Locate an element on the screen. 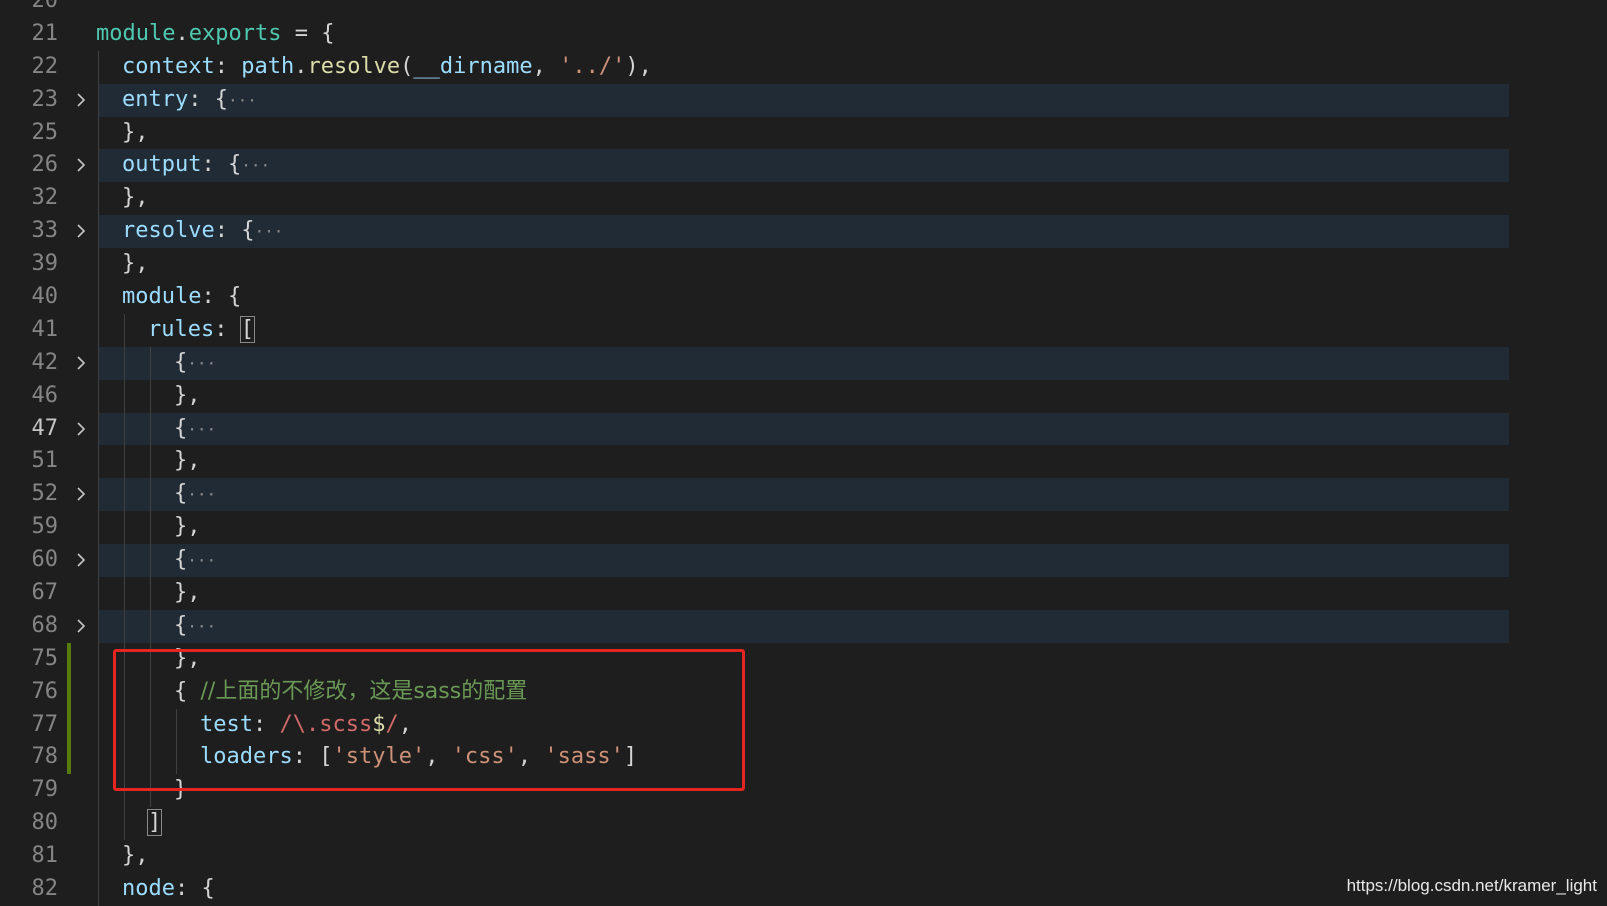  code-line: 81}, is located at coordinates (803, 857).